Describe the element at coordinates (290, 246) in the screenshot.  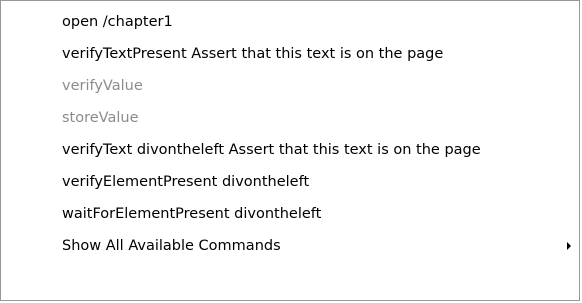
I see `menu-item-show-all-commands: Show All Available Commands` at that location.